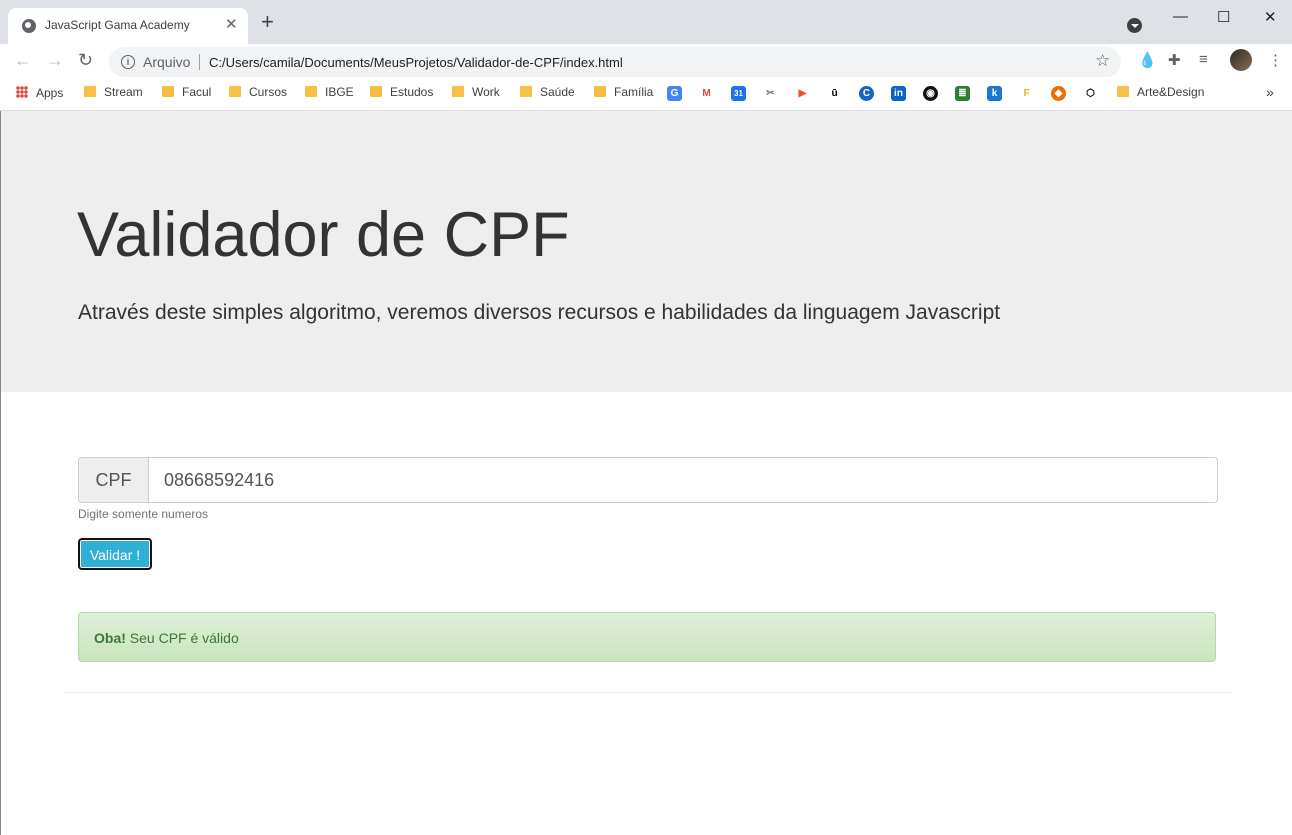 Image resolution: width=1292 pixels, height=835 pixels. Describe the element at coordinates (547, 95) in the screenshot. I see `bookmark-folder: Saúde` at that location.